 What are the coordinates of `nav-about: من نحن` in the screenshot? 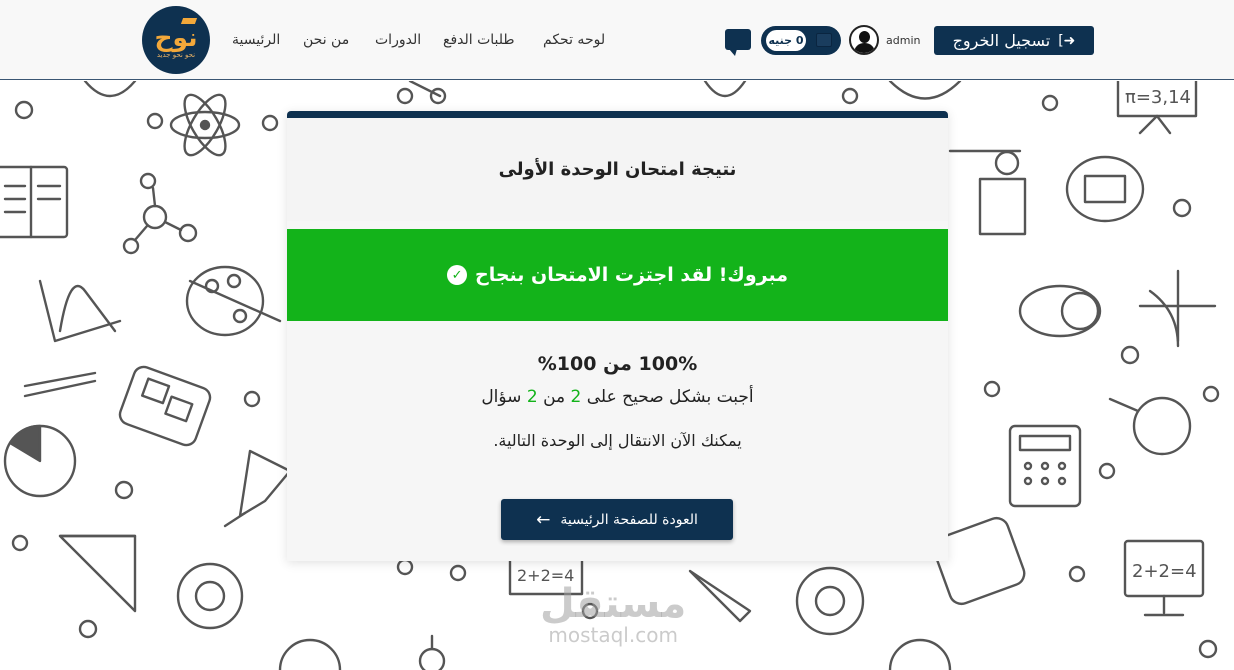 It's located at (326, 40).